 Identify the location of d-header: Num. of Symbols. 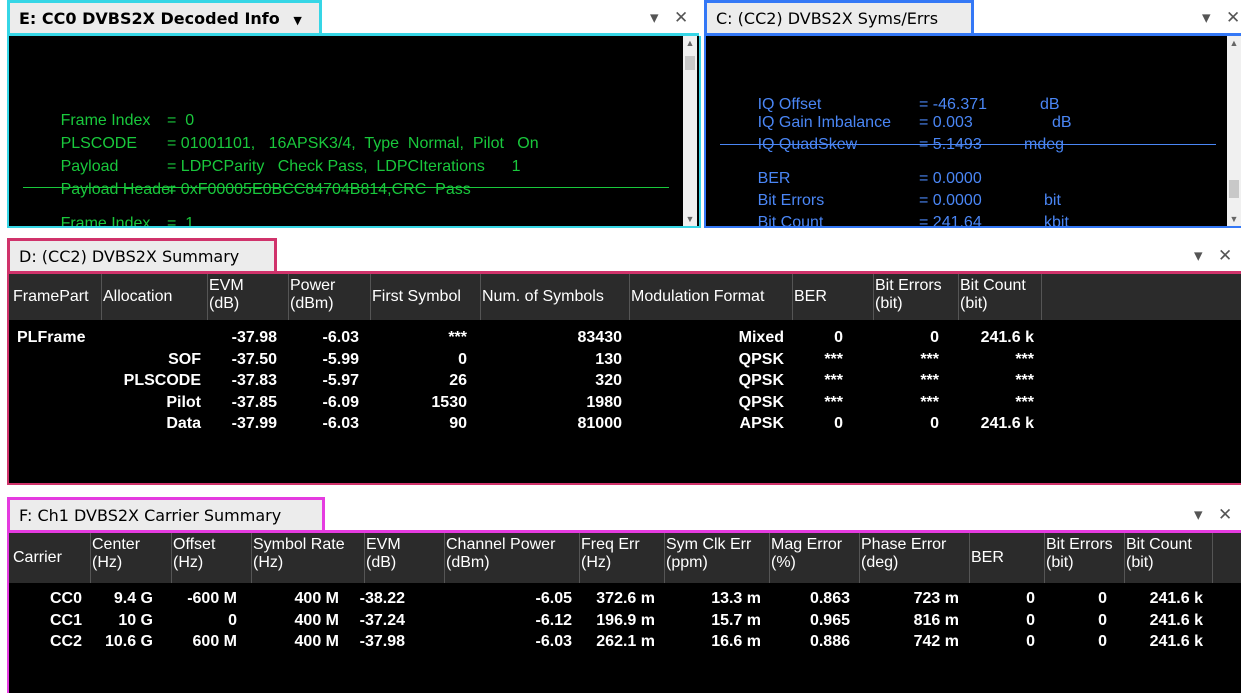
(543, 297).